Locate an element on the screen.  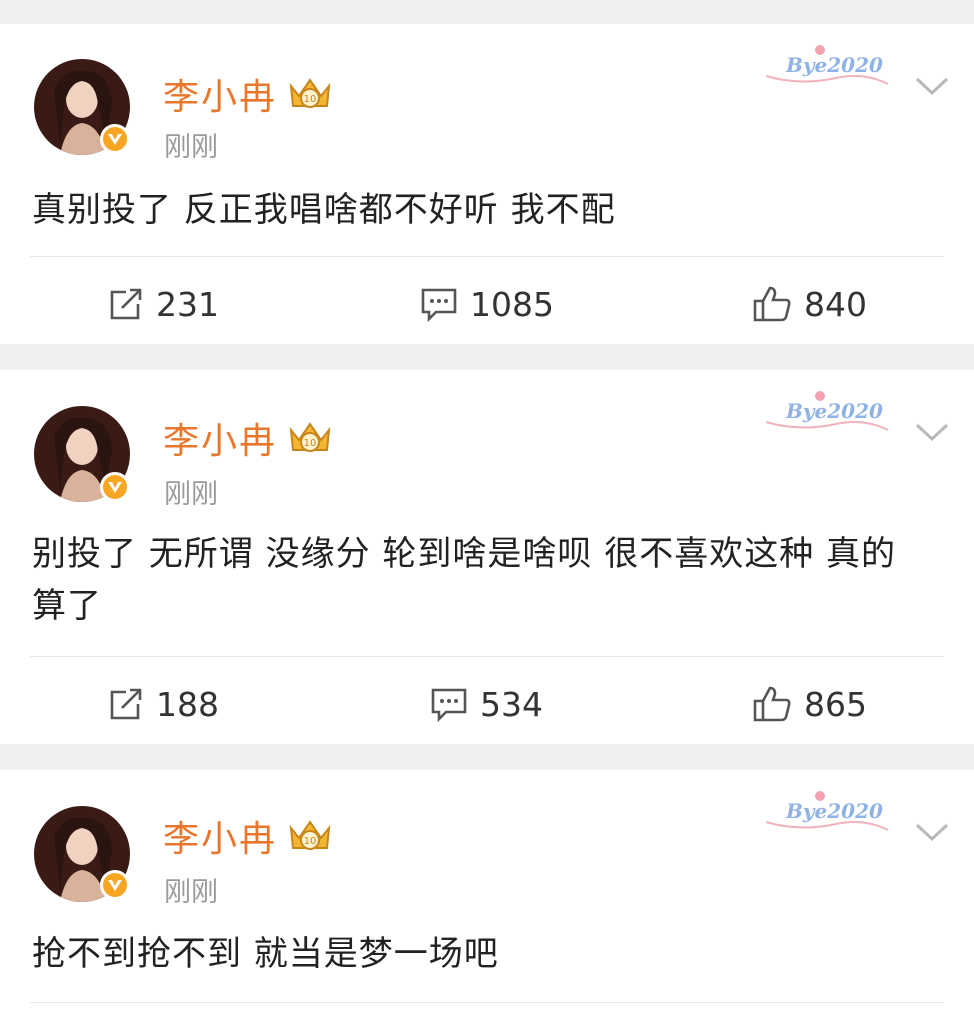
post-text: 抢不到抢不到 就当是梦一场吧 is located at coordinates (265, 954).